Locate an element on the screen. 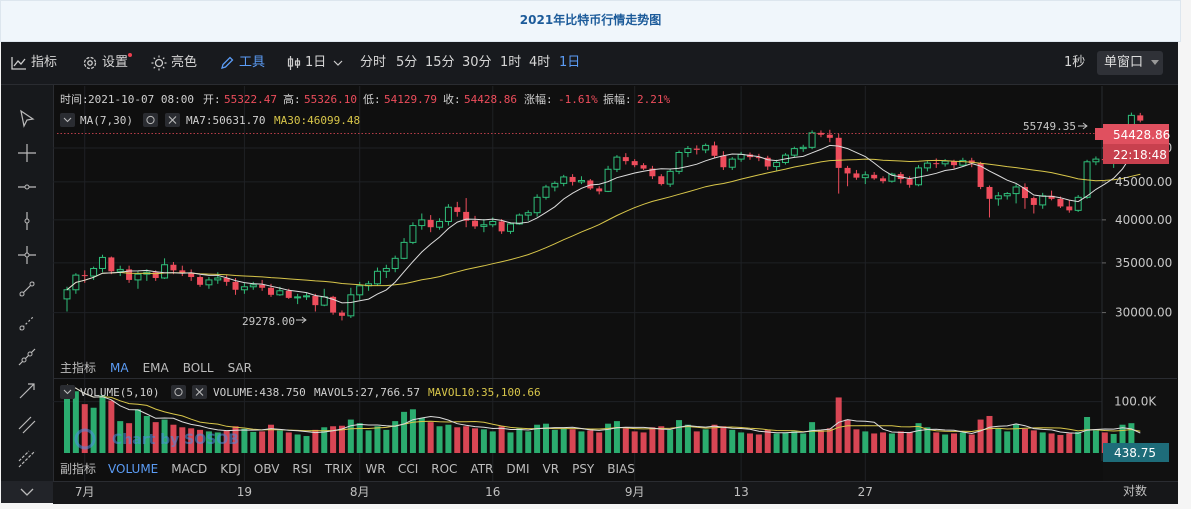 The image size is (1191, 509). indicator-tab: SAR is located at coordinates (240, 368).